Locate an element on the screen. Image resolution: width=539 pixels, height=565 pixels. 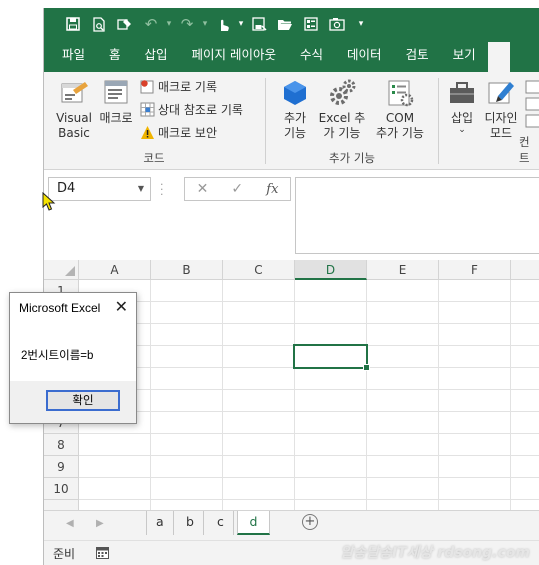
cancel-entry-icon: ✕ is located at coordinates (203, 189).